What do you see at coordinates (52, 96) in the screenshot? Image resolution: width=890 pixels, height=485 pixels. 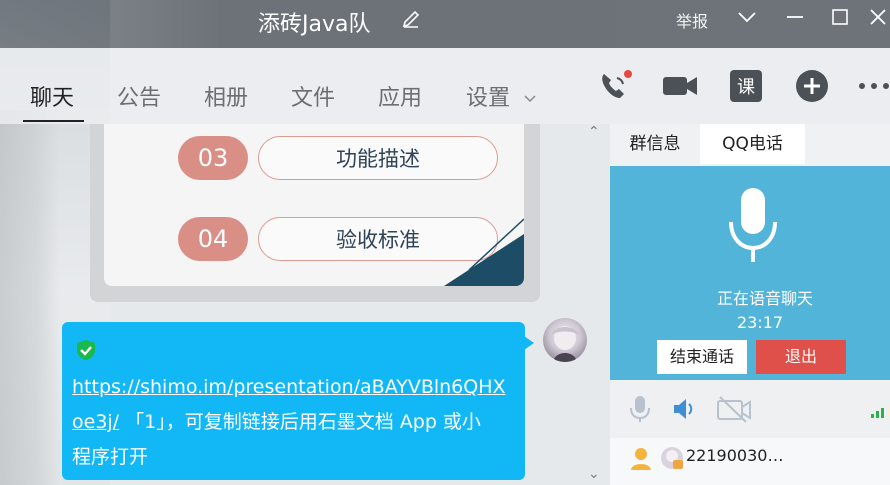 I see `tab-chat: 聊天` at bounding box center [52, 96].